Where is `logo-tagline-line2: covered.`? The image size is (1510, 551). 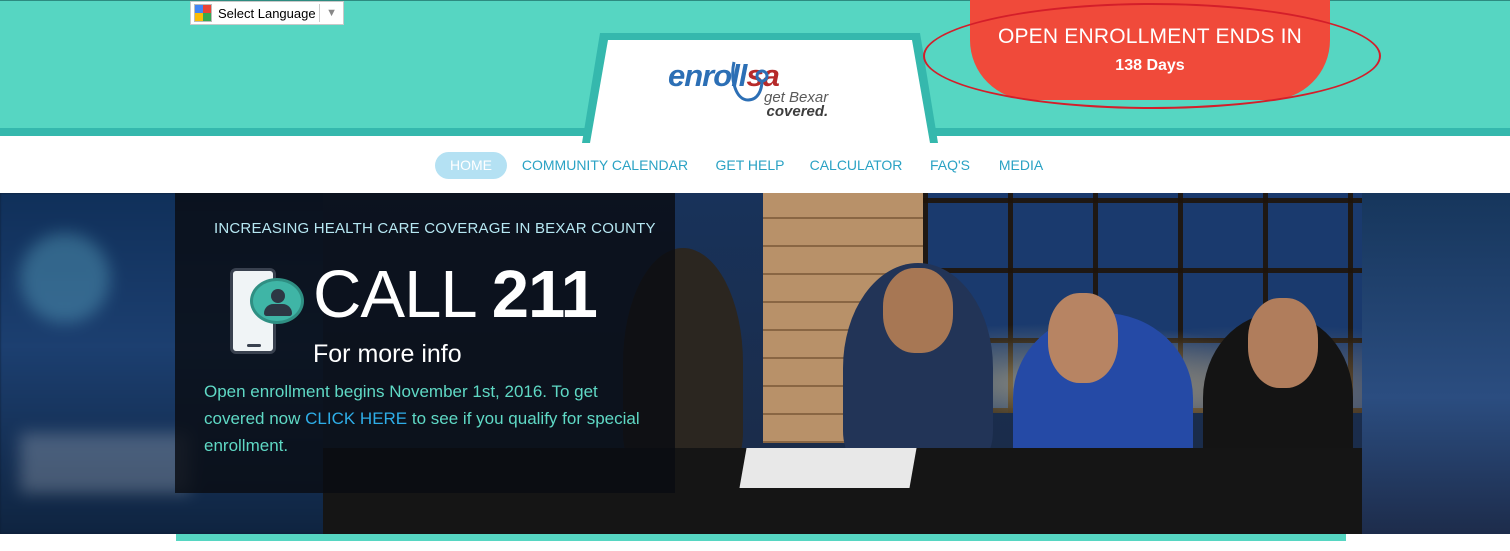
logo-tagline-line2: covered. is located at coordinates (797, 111).